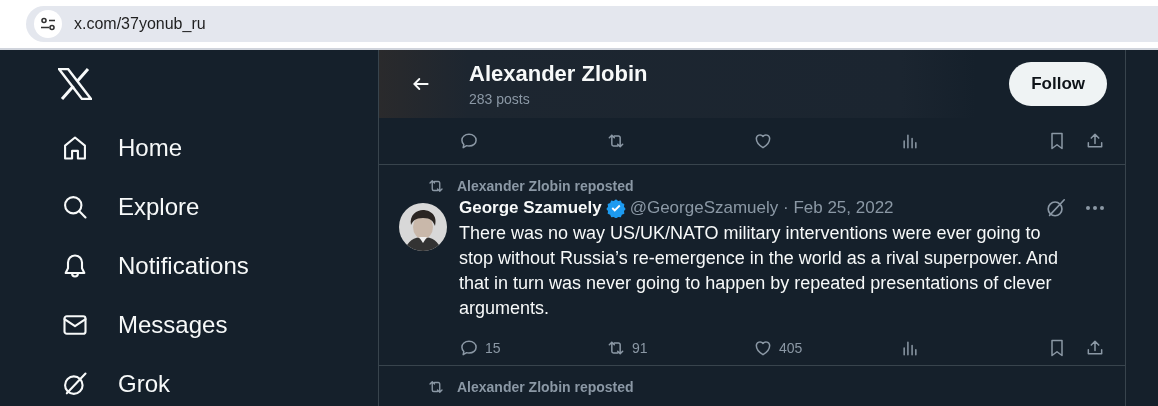 The height and width of the screenshot is (406, 1158). I want to click on handle-and-date: @GeorgeSzamuely · Feb 25, 2022, so click(762, 208).